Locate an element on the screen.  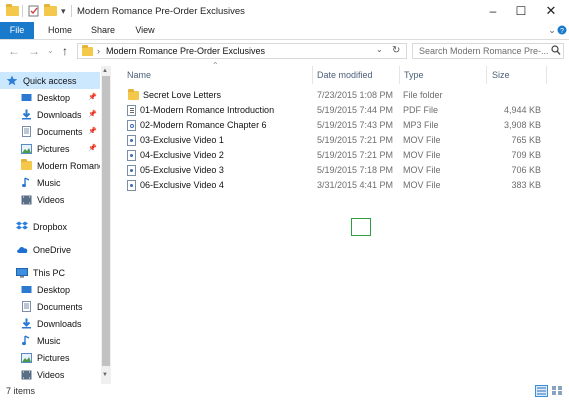
column-header-size: Size is located at coordinates (501, 75).